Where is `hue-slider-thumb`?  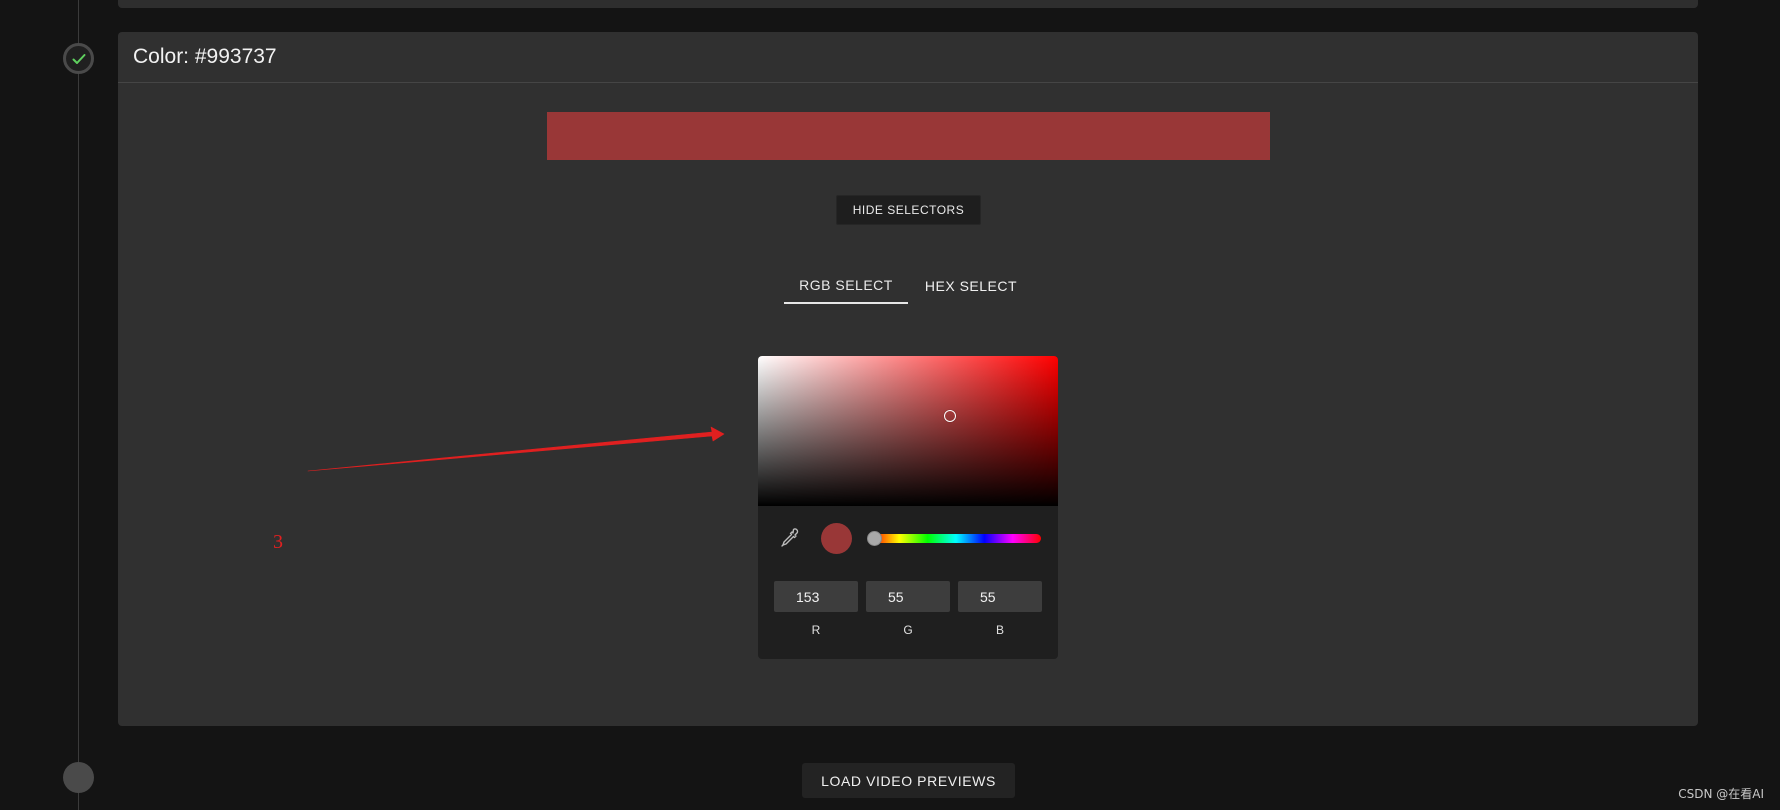 hue-slider-thumb is located at coordinates (874, 538).